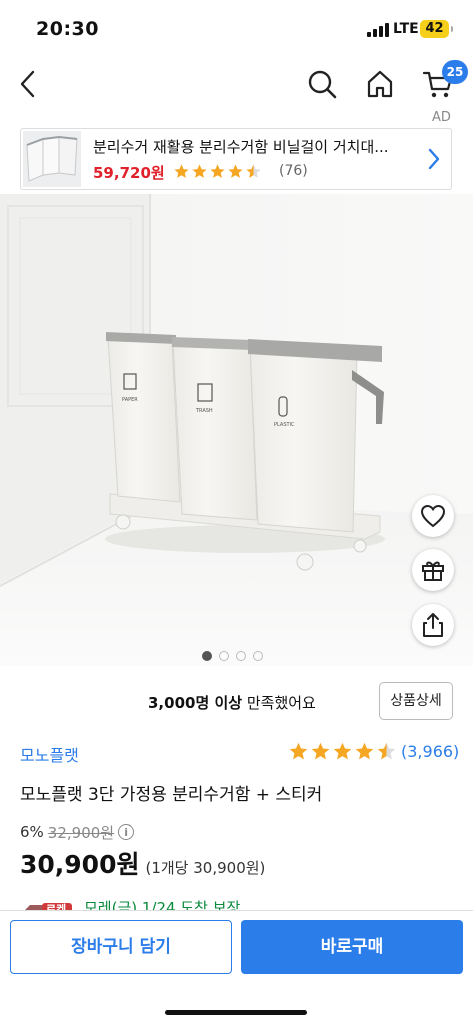 Image resolution: width=473 pixels, height=1024 pixels. I want to click on share-button, so click(433, 625).